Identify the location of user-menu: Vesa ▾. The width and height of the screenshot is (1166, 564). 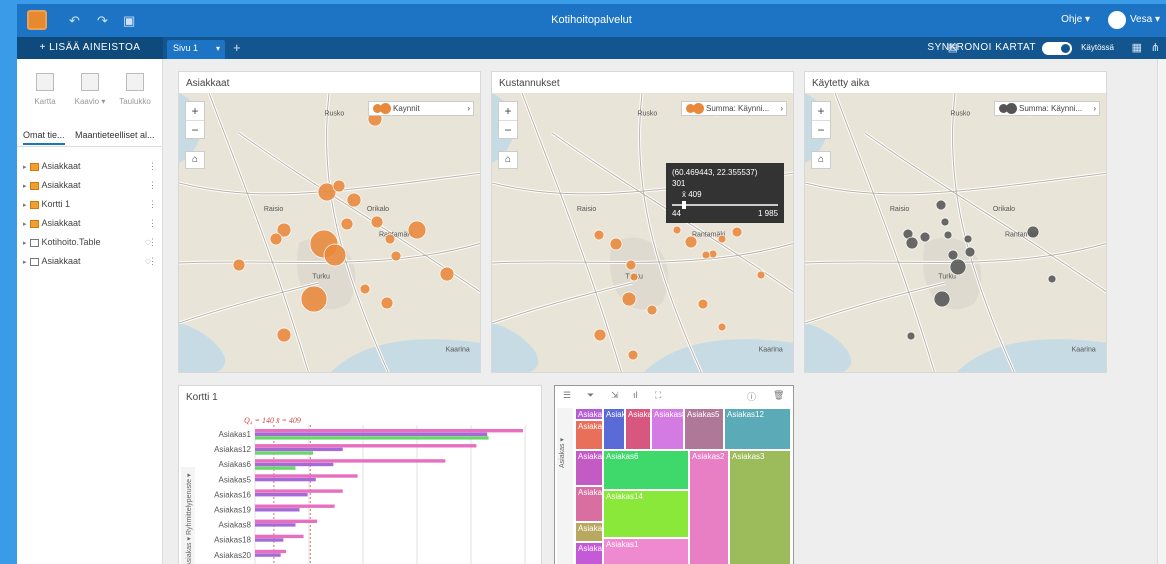
(1145, 19).